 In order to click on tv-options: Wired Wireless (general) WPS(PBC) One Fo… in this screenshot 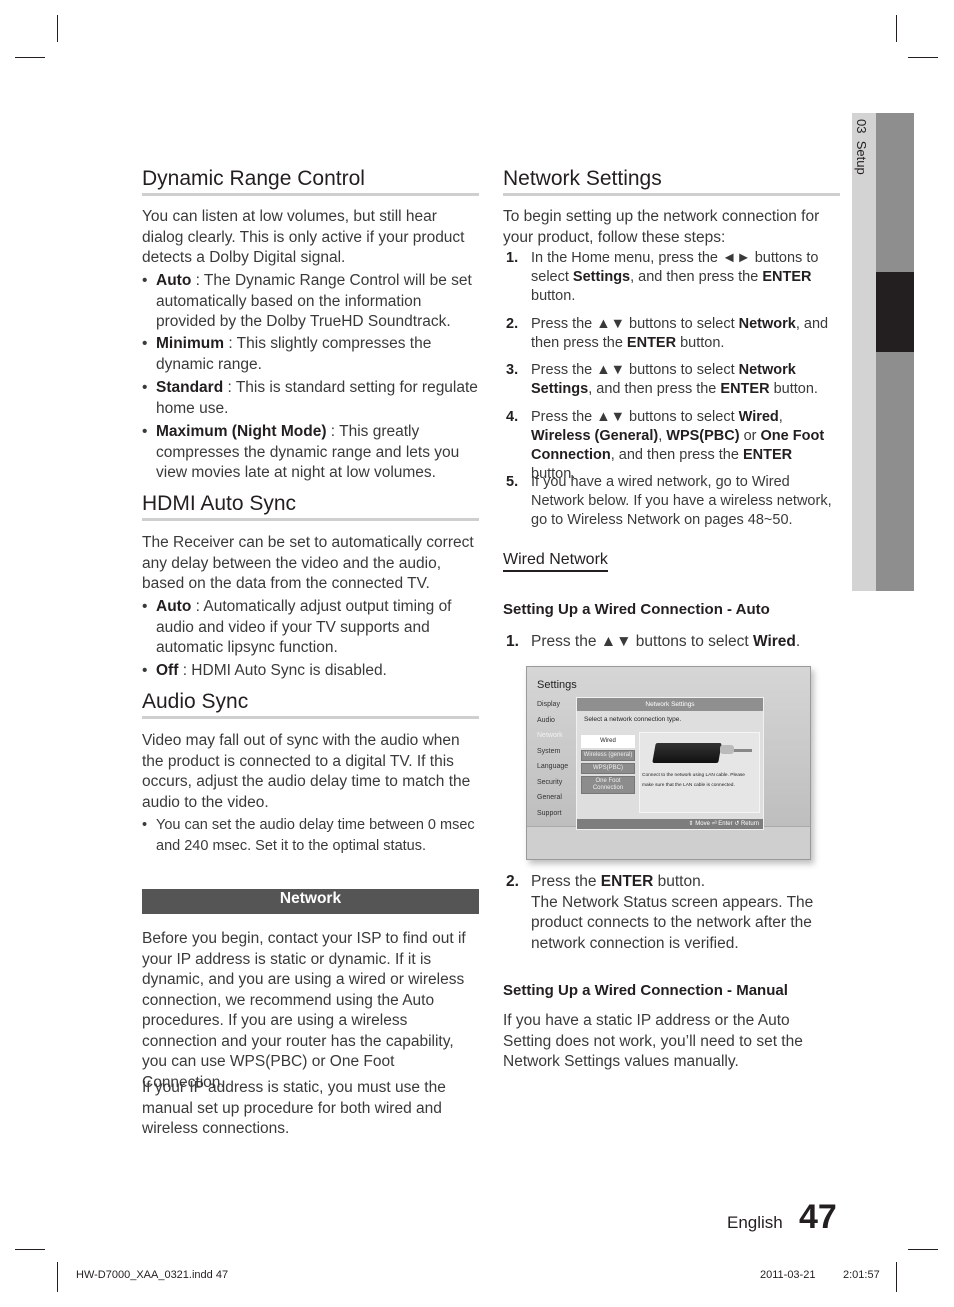, I will do `click(608, 765)`.